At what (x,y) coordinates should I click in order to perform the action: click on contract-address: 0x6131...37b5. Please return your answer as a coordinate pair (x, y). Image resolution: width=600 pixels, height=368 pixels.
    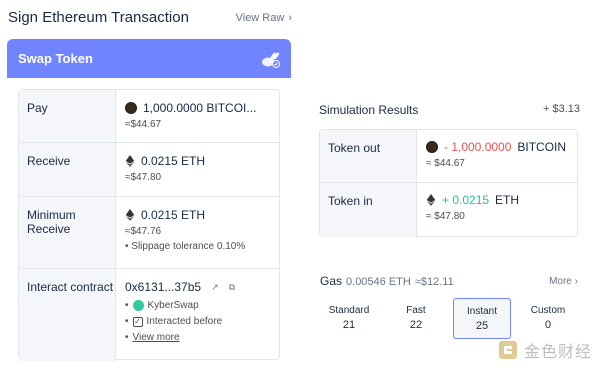
    Looking at the image, I should click on (163, 287).